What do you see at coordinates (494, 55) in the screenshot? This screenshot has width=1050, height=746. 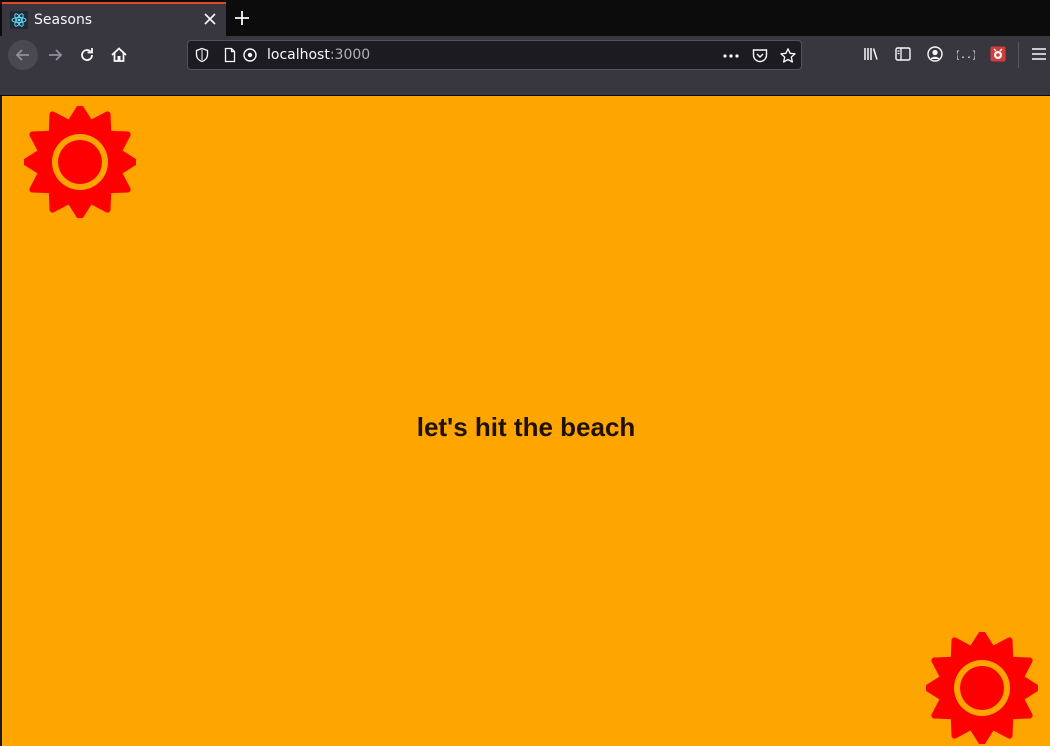 I see `url-bar: localhost:3000` at bounding box center [494, 55].